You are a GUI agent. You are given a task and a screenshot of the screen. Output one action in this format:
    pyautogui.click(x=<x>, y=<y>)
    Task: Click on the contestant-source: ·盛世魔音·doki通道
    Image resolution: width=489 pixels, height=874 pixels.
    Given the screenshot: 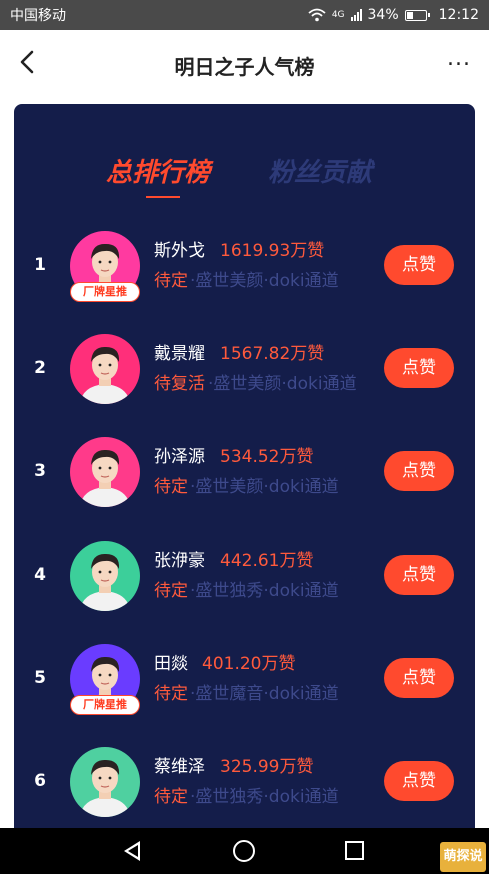 What is the action you would take?
    pyautogui.click(x=264, y=694)
    